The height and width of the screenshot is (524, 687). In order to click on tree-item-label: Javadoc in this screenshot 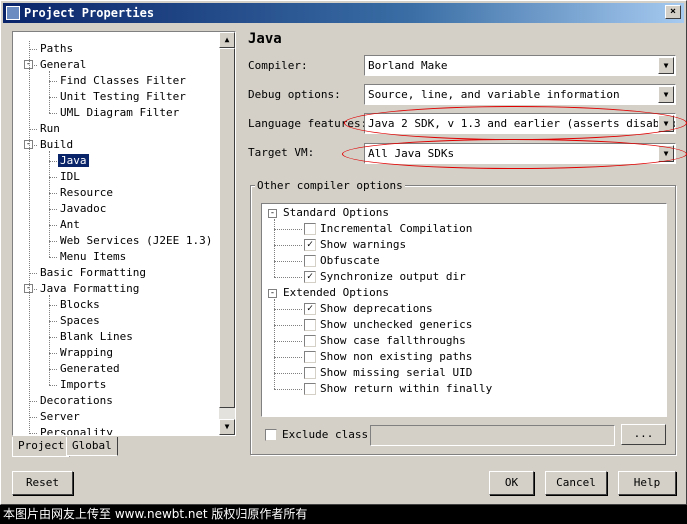, I will do `click(83, 208)`.